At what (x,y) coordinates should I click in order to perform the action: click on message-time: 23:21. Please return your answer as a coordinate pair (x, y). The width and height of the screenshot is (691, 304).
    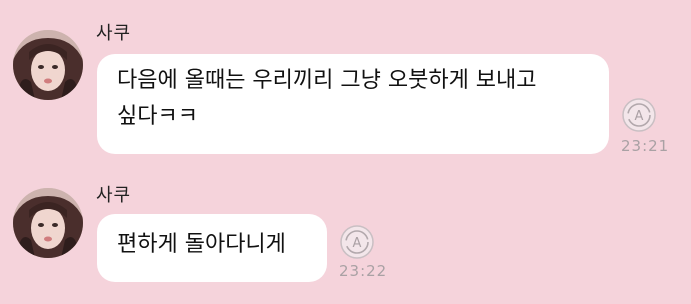
    Looking at the image, I should click on (645, 146).